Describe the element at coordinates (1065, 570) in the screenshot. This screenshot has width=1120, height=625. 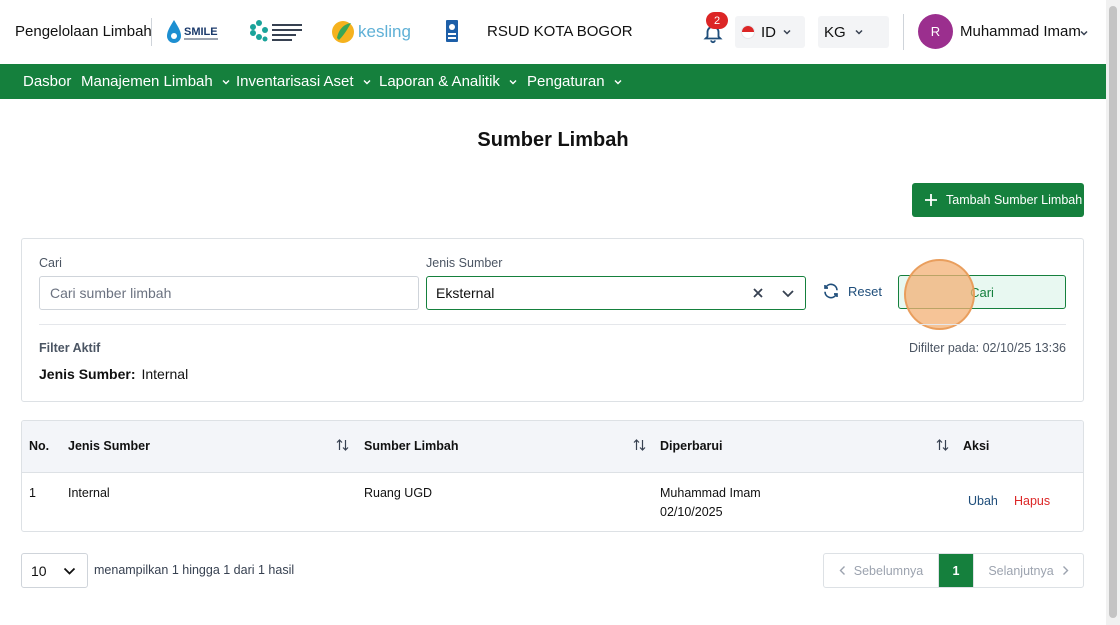
I see `chevron-right-icon` at that location.